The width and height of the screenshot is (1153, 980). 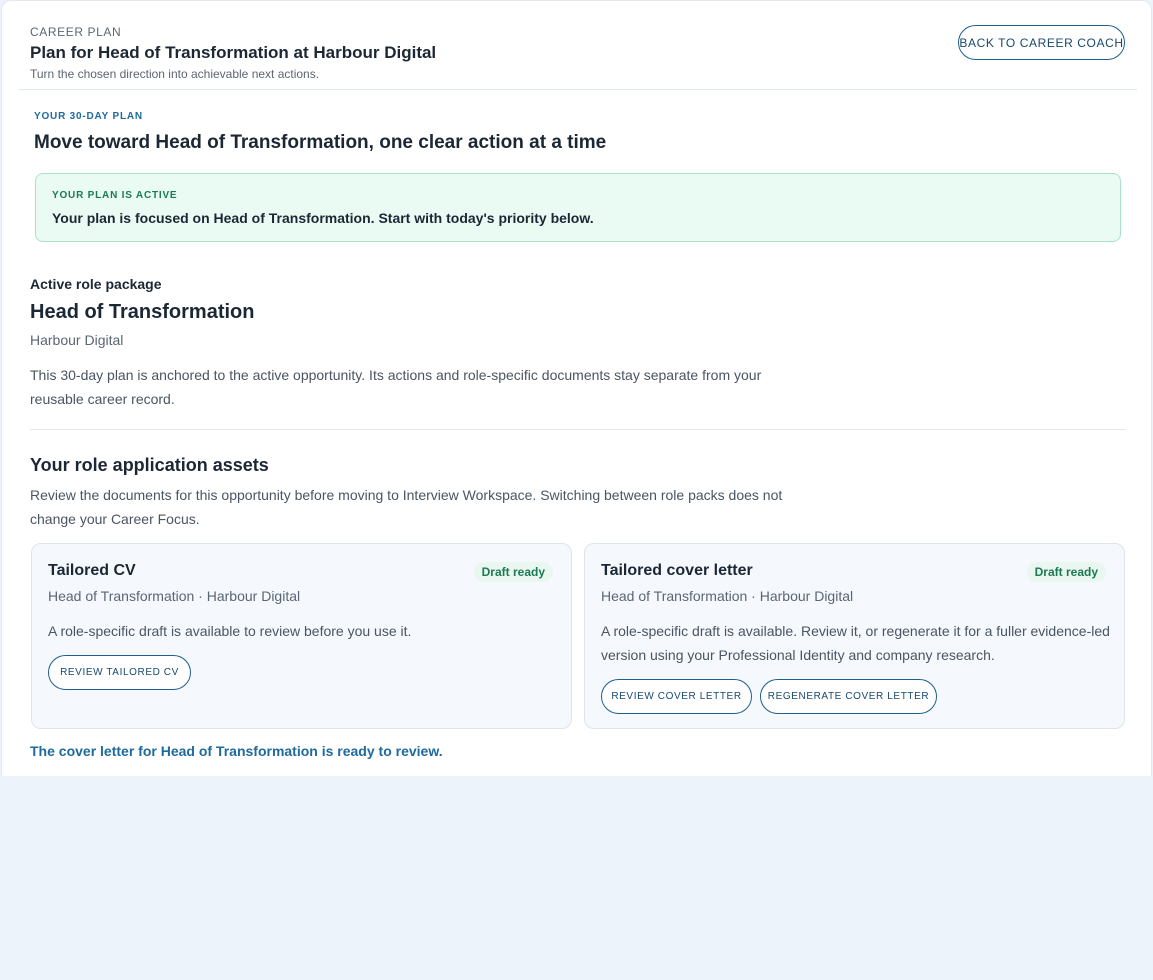 What do you see at coordinates (142, 312) in the screenshot?
I see `role-title: Head of Transformation` at bounding box center [142, 312].